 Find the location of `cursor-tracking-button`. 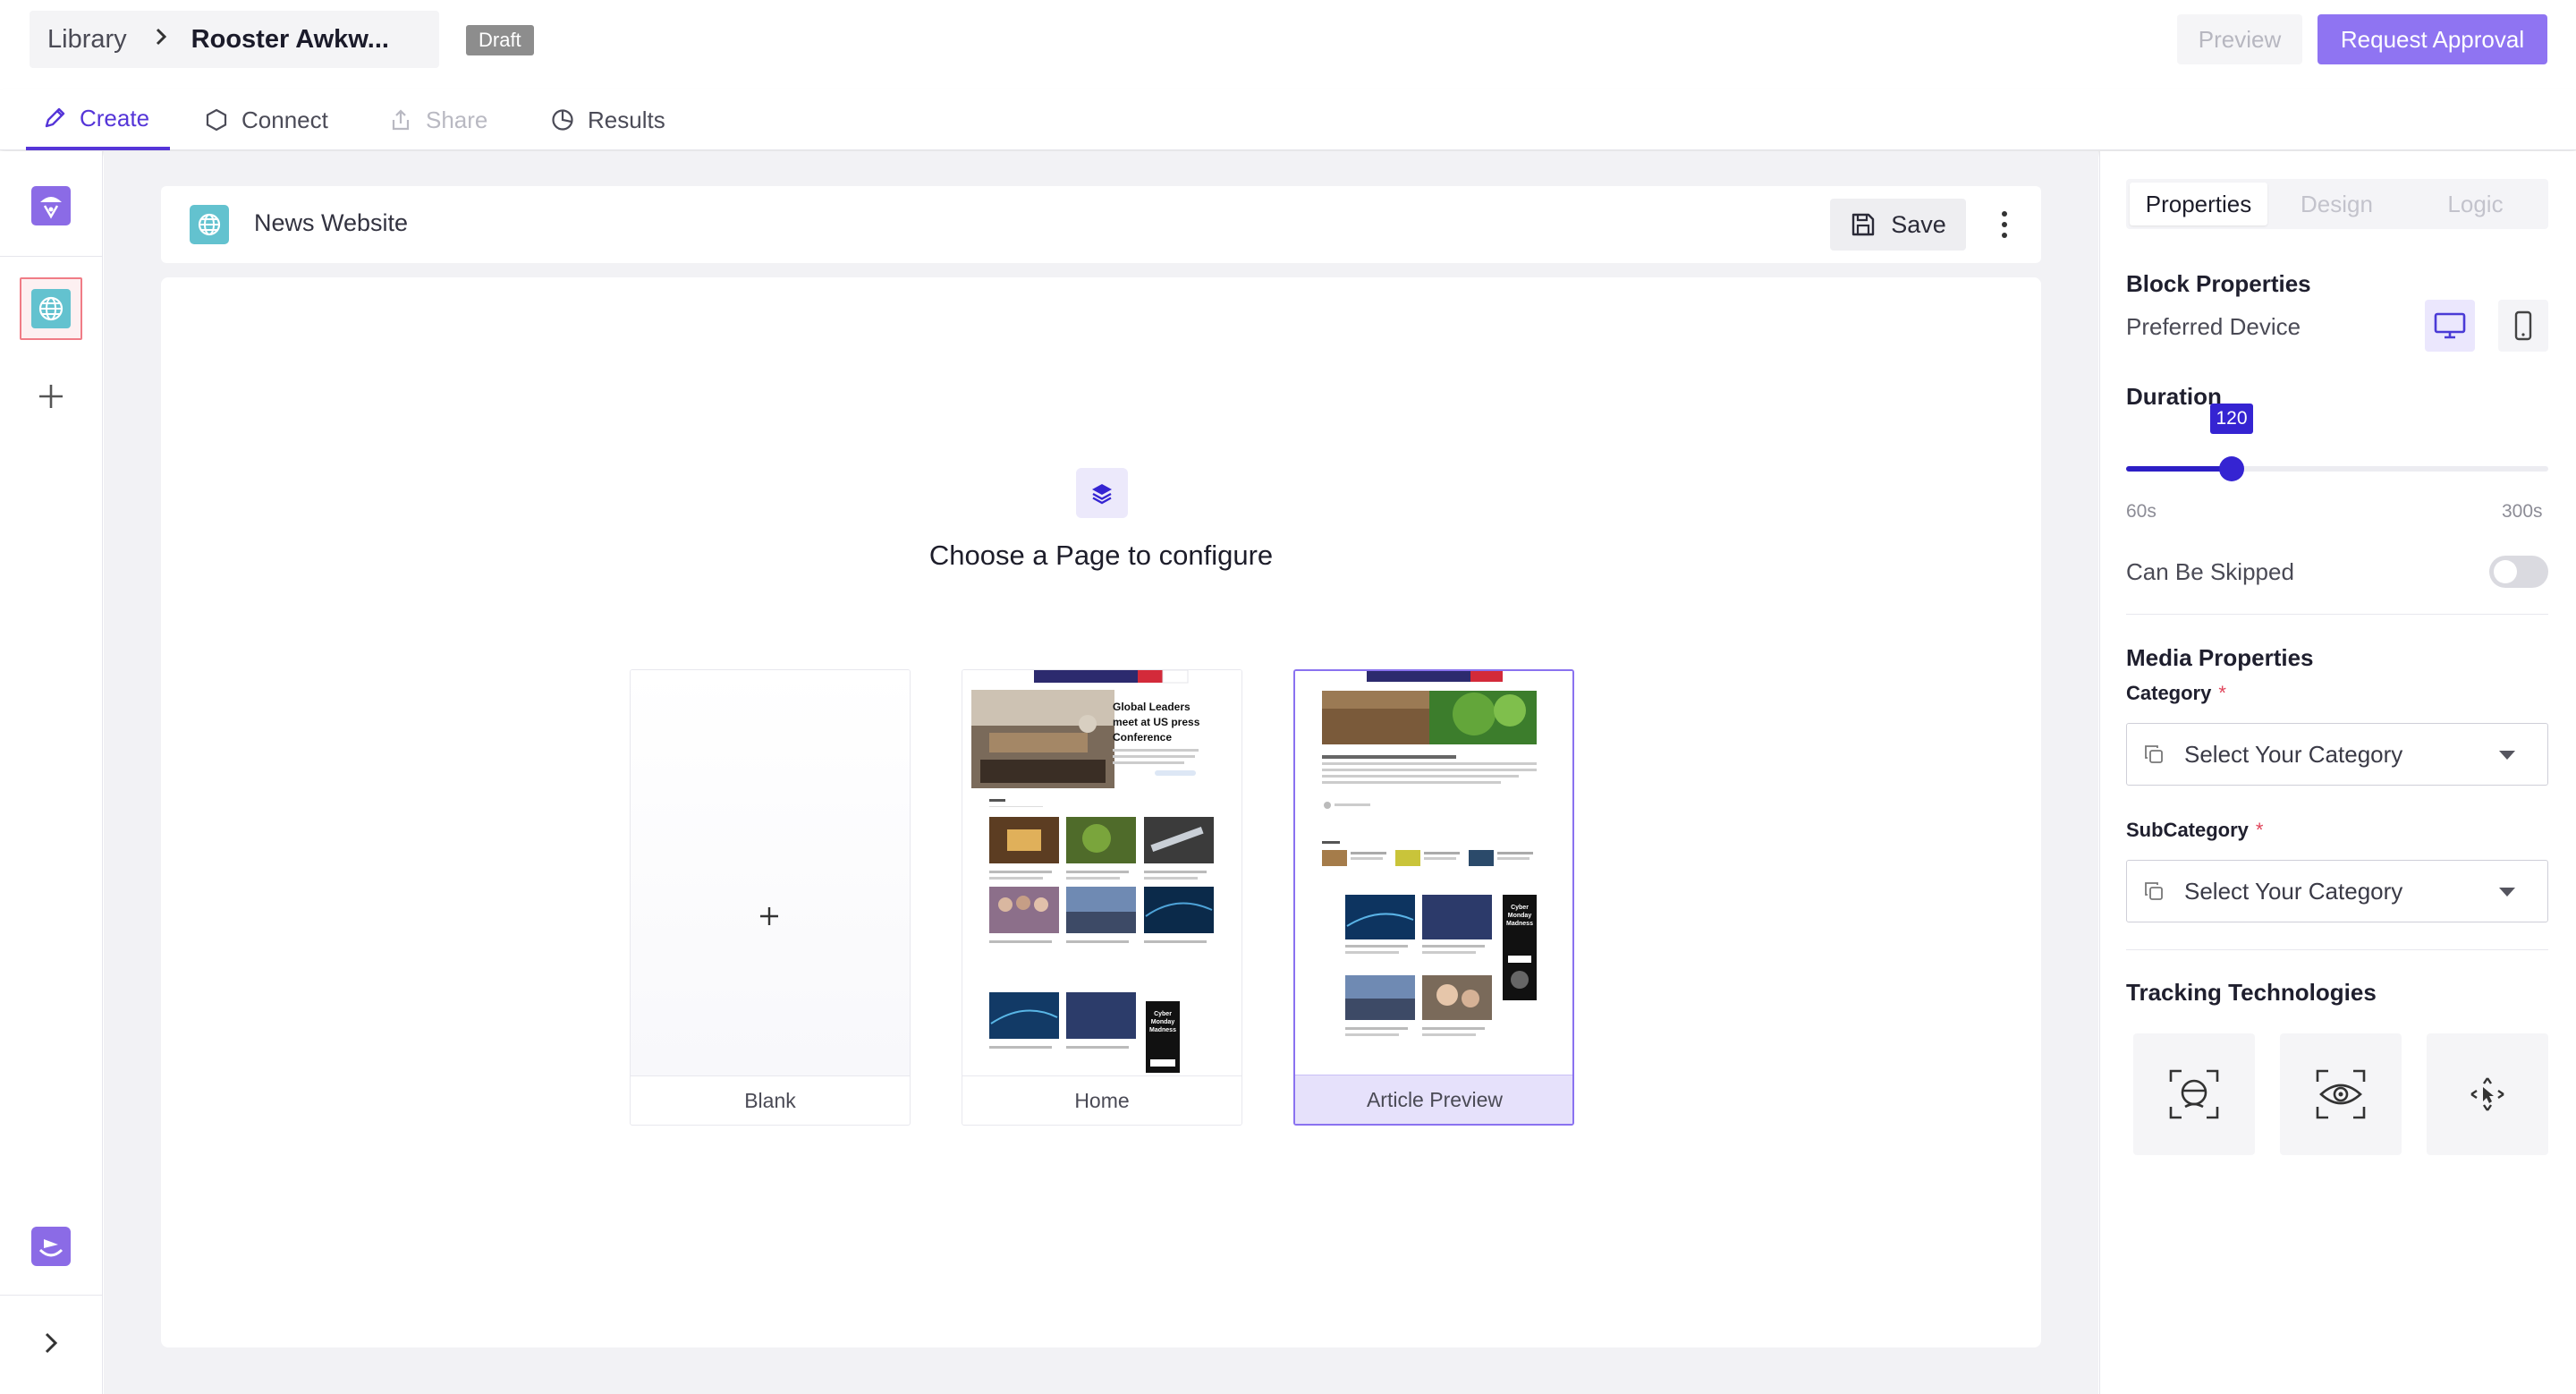

cursor-tracking-button is located at coordinates (2487, 1094).